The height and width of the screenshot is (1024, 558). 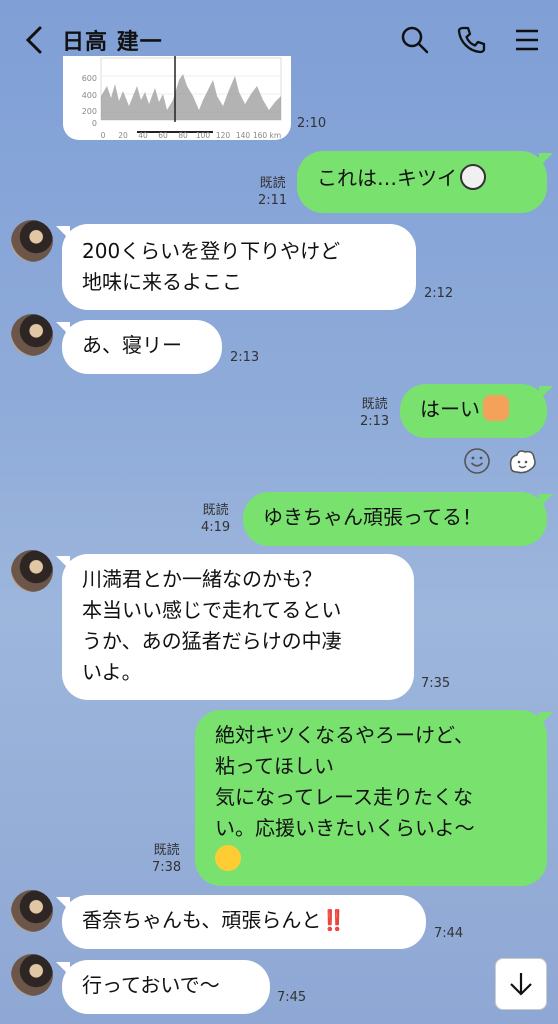 I want to click on x-tick: 40, so click(x=143, y=135).